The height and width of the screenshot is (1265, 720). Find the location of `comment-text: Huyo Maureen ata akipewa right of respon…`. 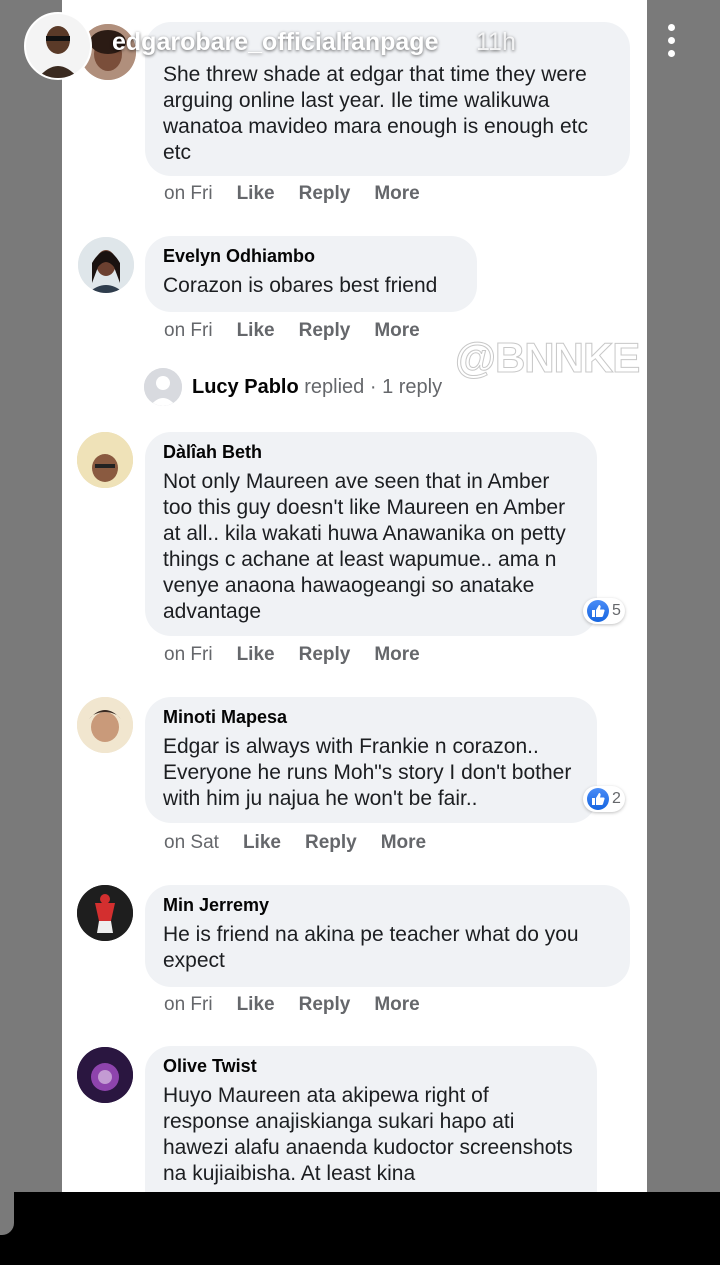

comment-text: Huyo Maureen ata akipewa right of respon… is located at coordinates (368, 1134).